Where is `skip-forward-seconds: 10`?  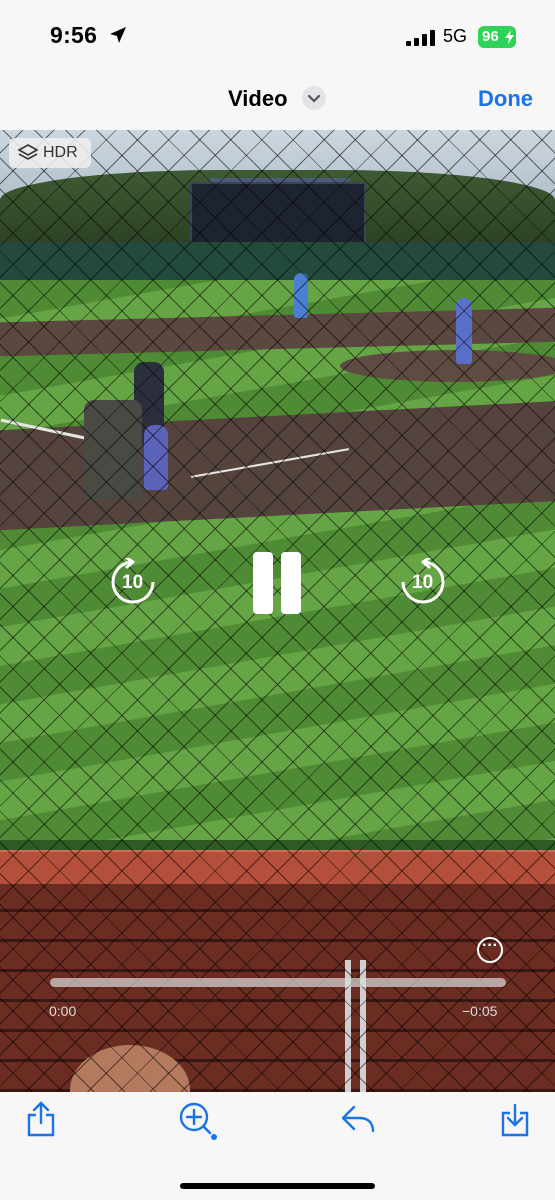 skip-forward-seconds: 10 is located at coordinates (423, 582).